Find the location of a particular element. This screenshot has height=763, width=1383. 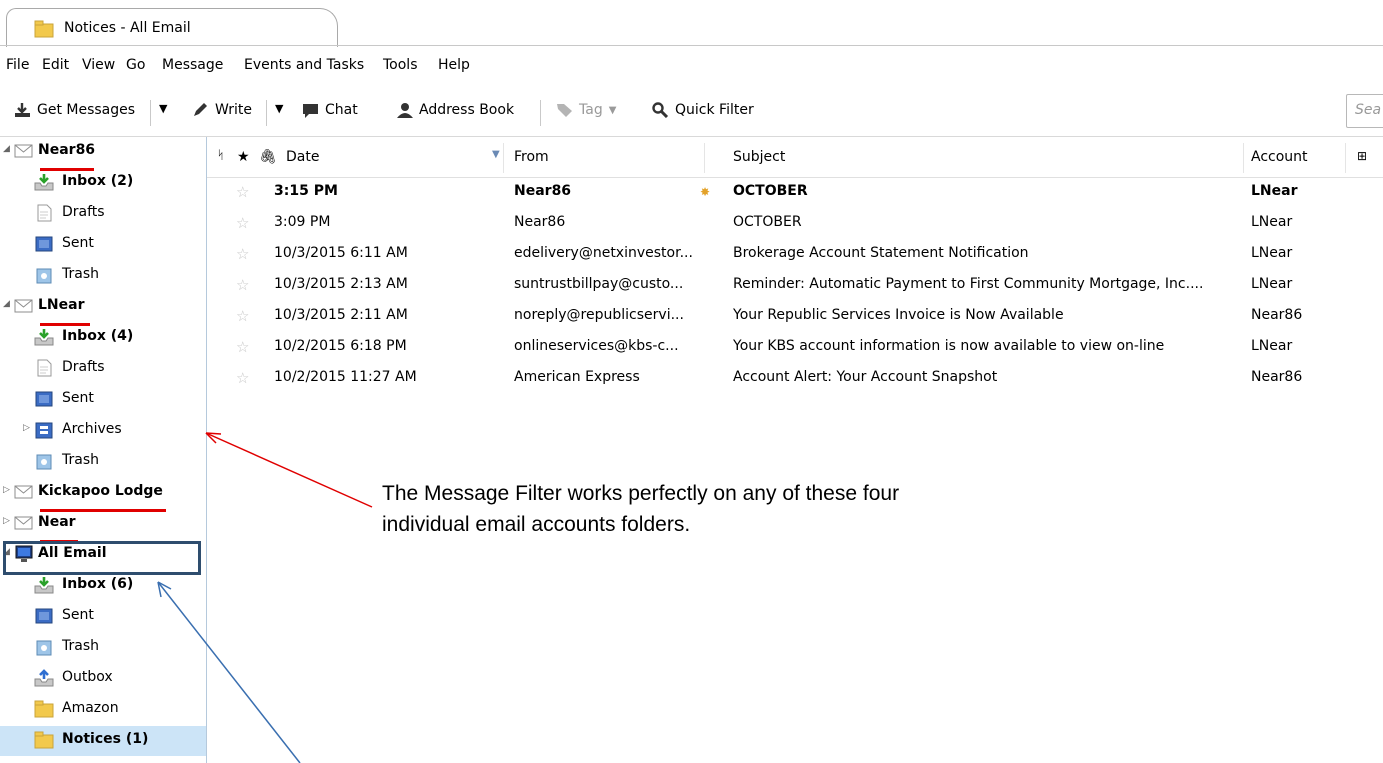

red-arrow-line is located at coordinates (289, 470).